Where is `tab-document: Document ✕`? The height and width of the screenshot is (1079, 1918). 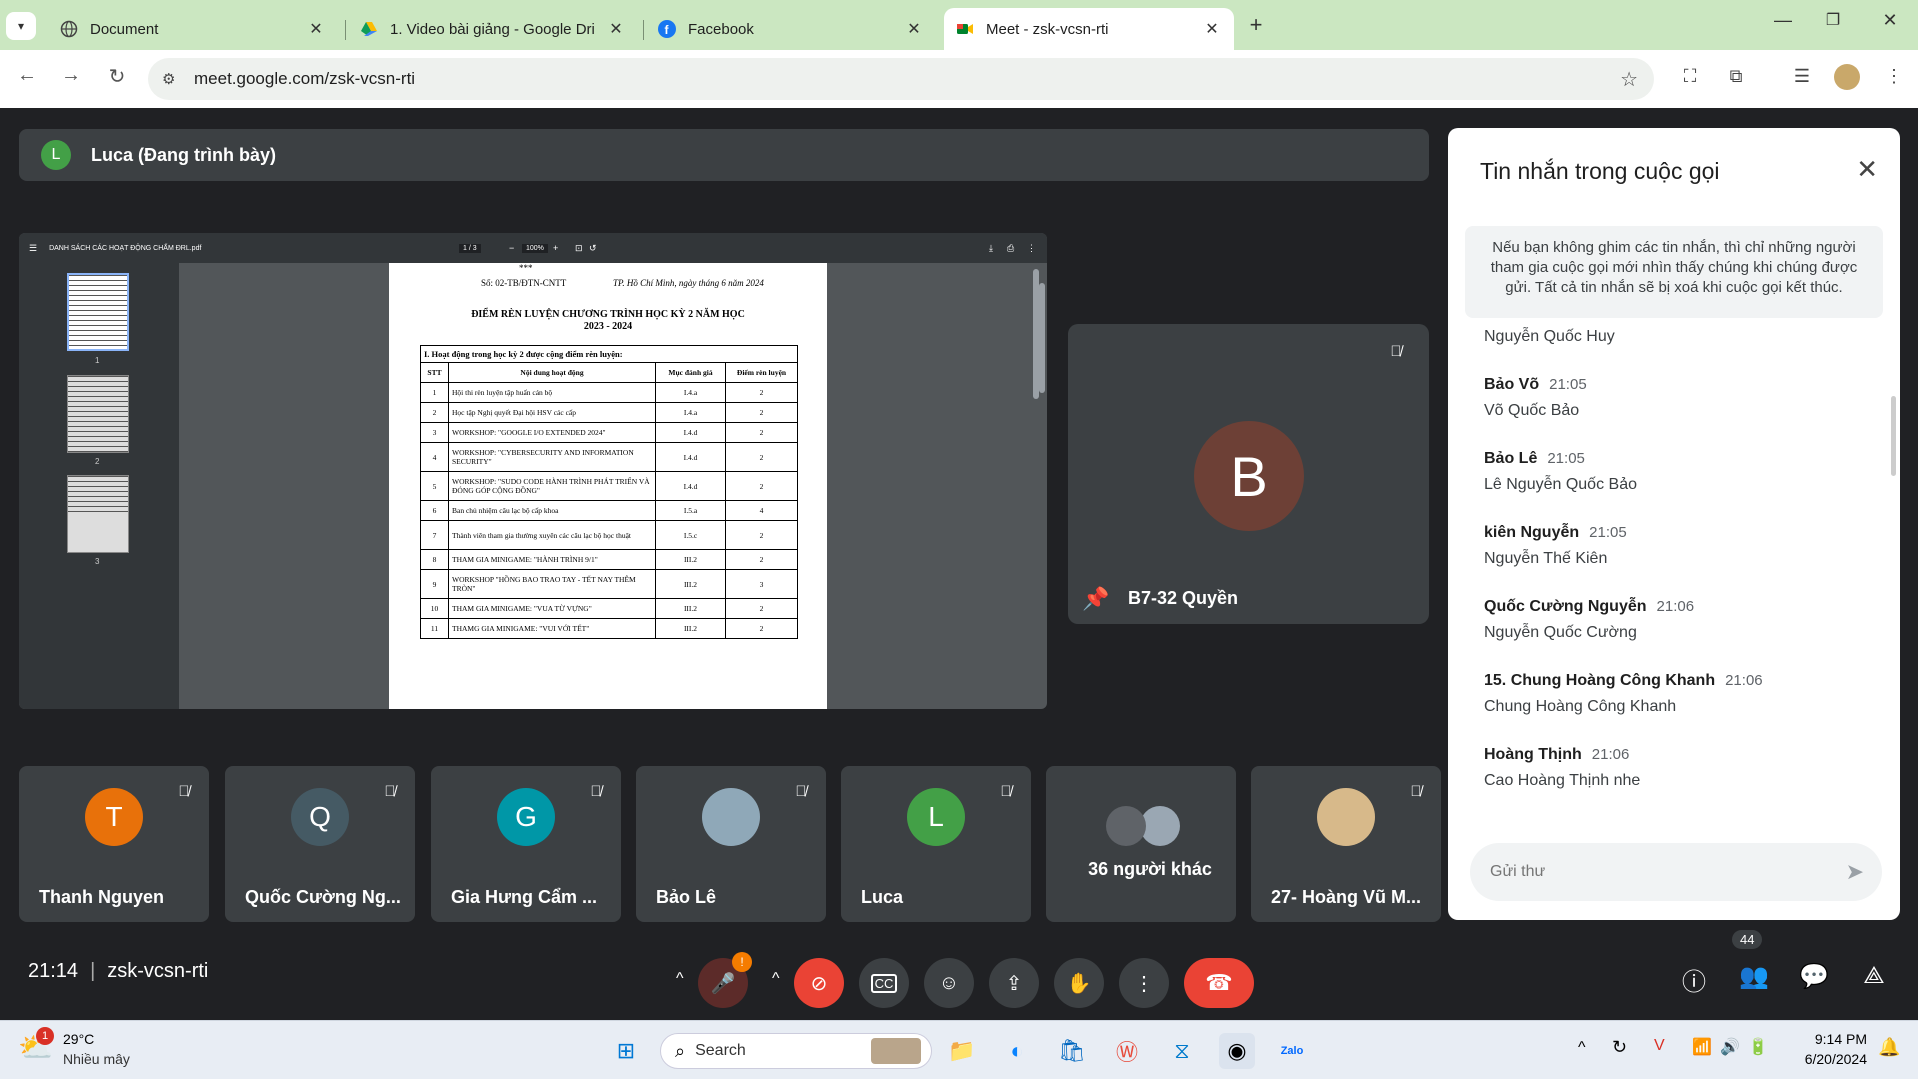
tab-document: Document ✕ is located at coordinates (193, 29).